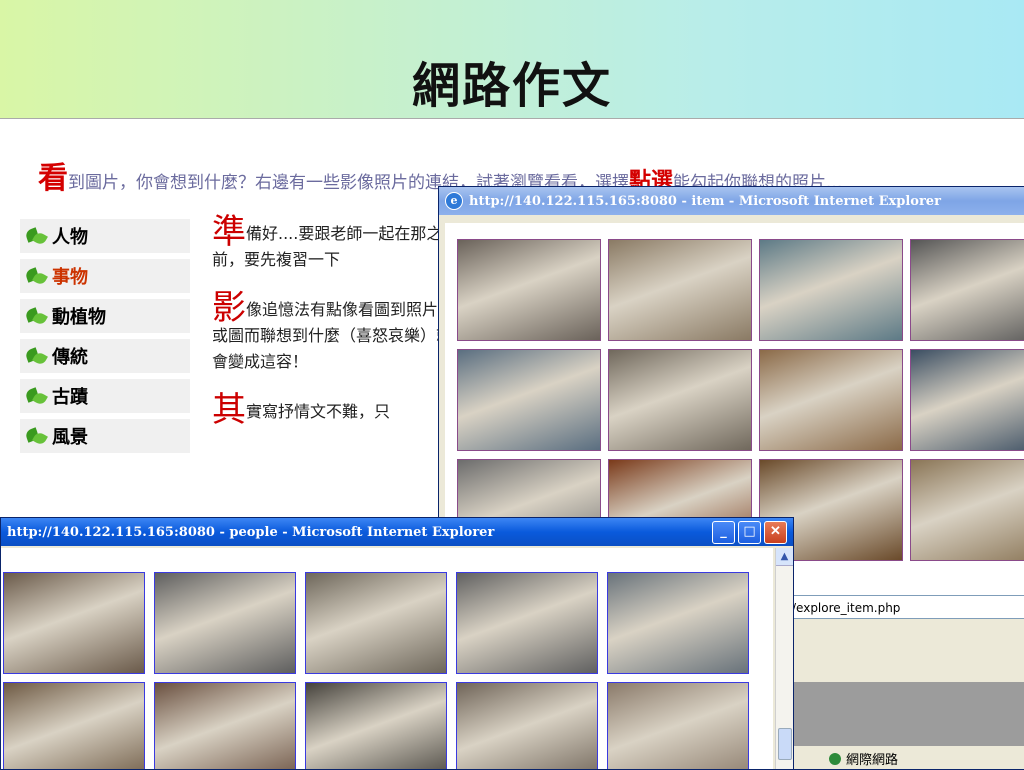  I want to click on paragraph-text: 像追憶法有點像看圖到照片或圖而聯想到什麼（喜怒哀樂）就會變成這容！, so click(332, 335).